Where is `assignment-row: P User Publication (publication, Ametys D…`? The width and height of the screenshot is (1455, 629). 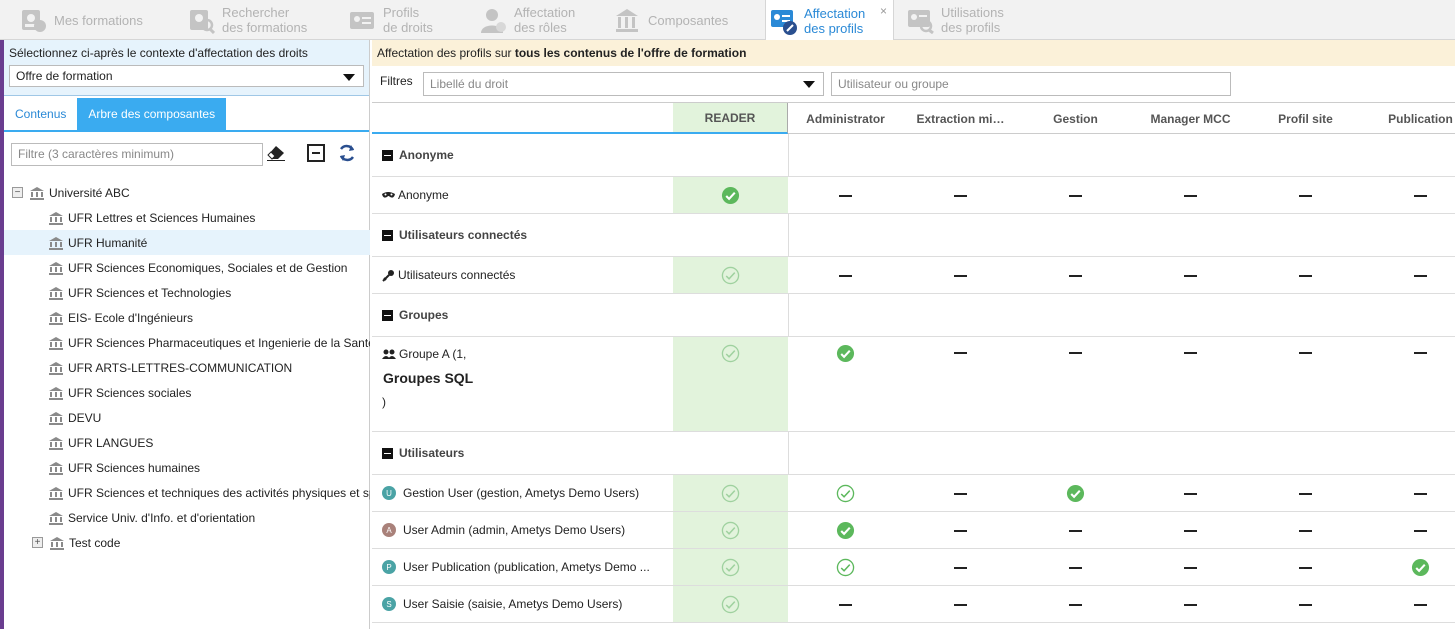 assignment-row: P User Publication (publication, Ametys D… is located at coordinates (913, 567).